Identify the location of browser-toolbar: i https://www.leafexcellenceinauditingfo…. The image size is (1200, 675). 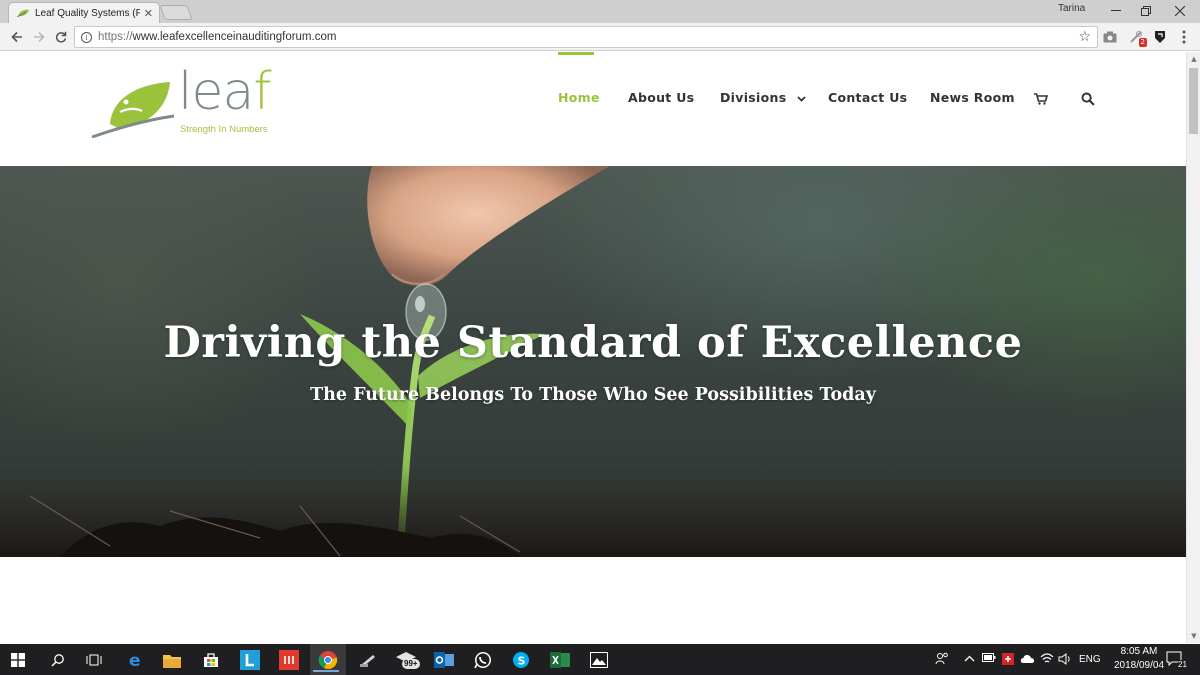
(600, 37).